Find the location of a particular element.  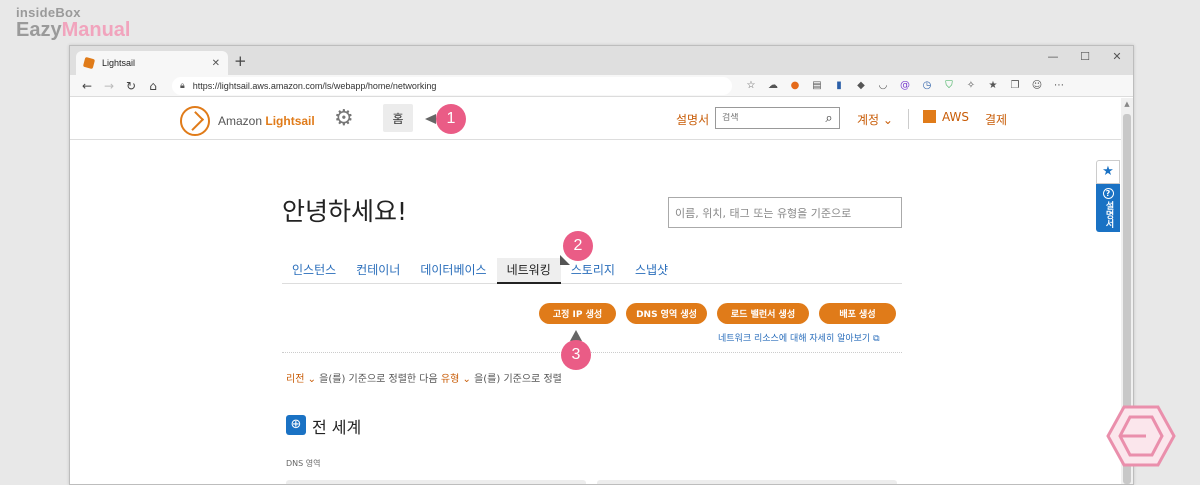

aws-cube-icon is located at coordinates (929, 116).